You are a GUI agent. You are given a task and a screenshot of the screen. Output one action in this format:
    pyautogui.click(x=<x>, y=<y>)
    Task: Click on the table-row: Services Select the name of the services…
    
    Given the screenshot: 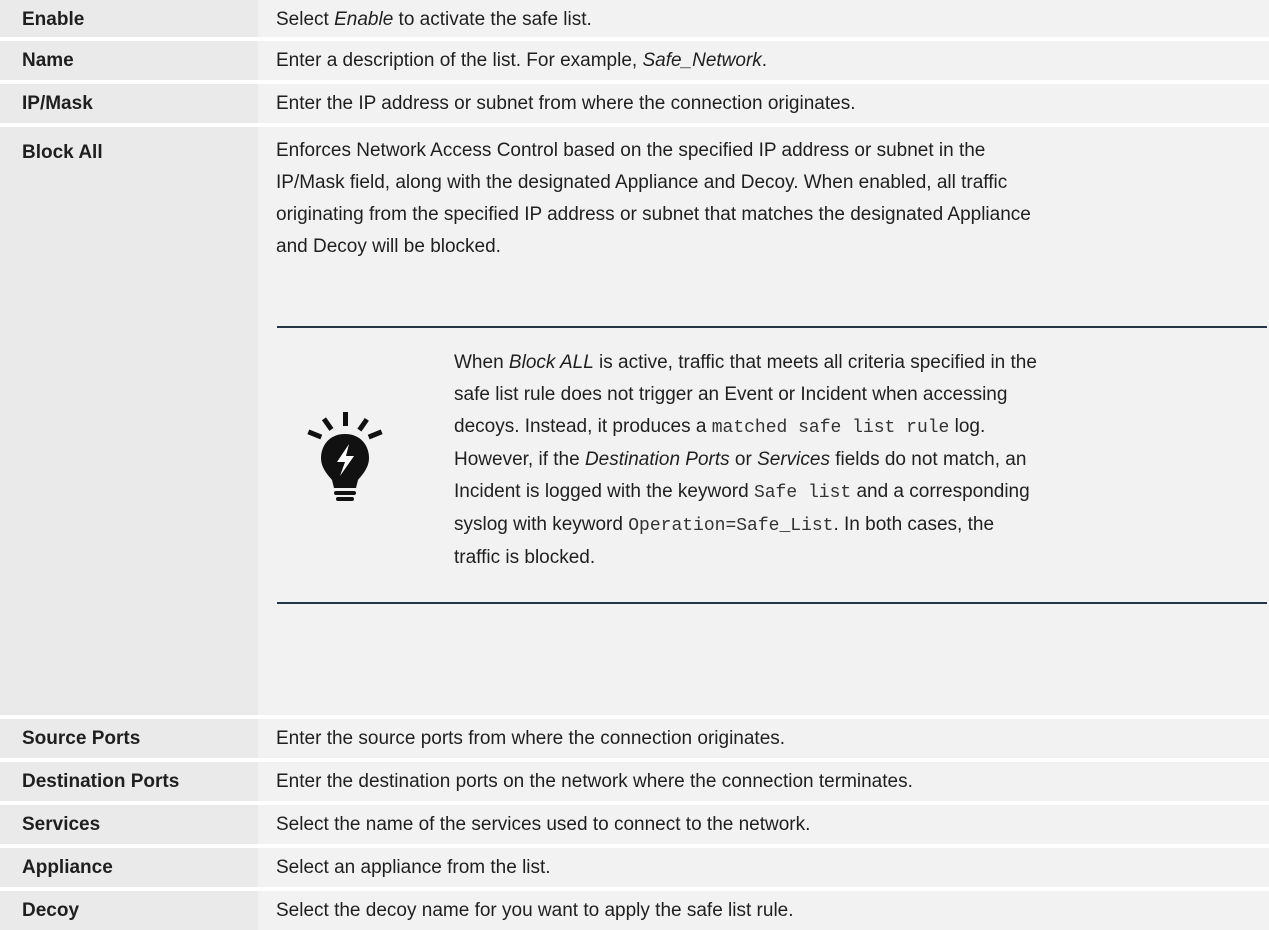 What is the action you would take?
    pyautogui.click(x=634, y=822)
    